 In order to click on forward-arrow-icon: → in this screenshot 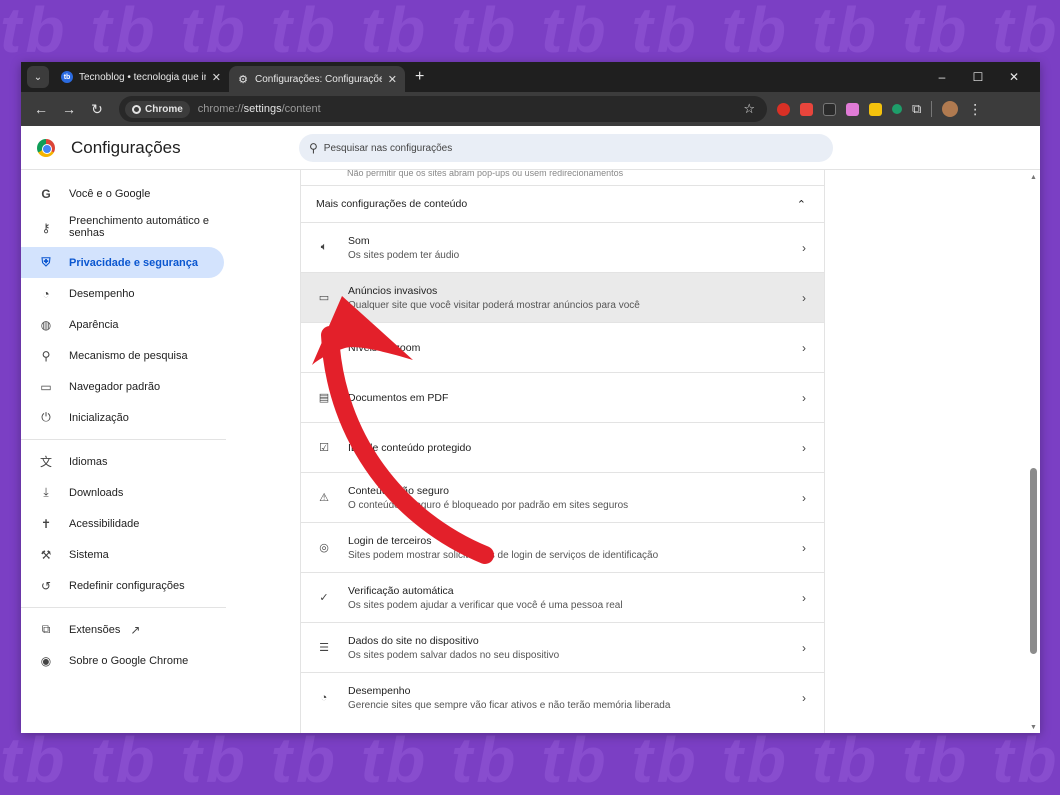, I will do `click(69, 109)`.